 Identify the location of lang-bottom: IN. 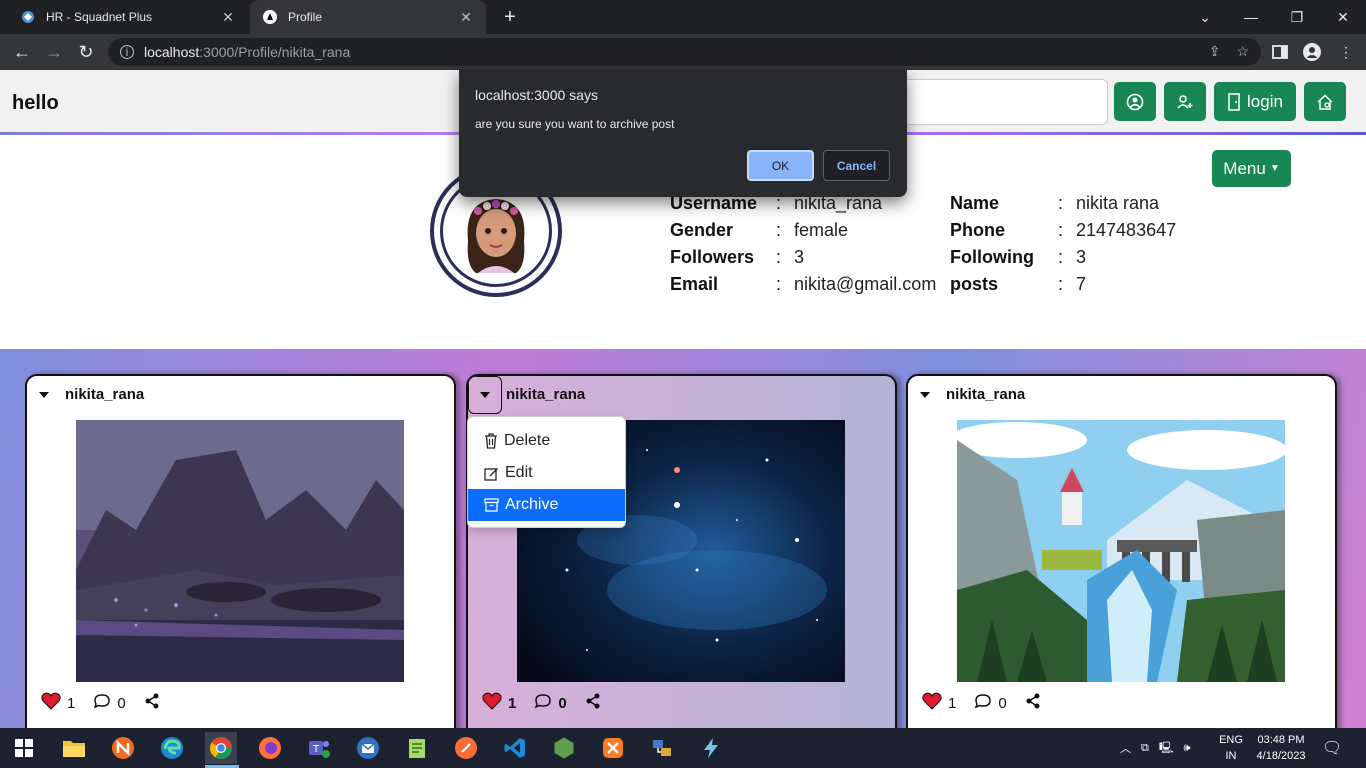
(1231, 756).